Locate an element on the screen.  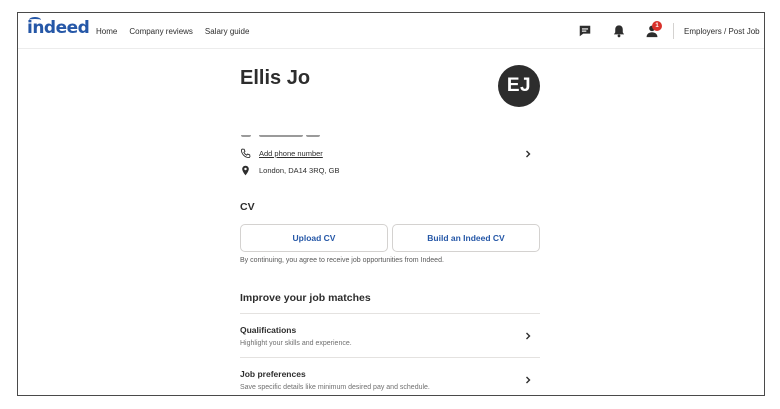
profile-name: Ellis Jo is located at coordinates (275, 78).